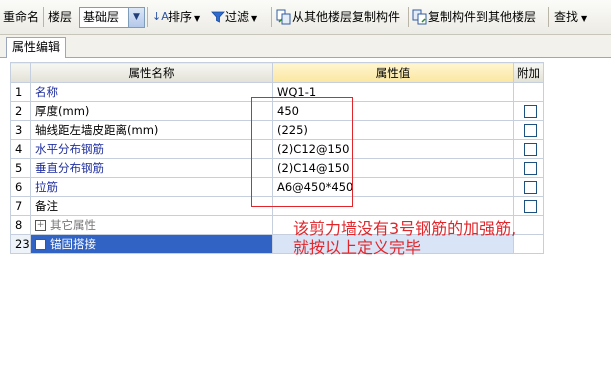 This screenshot has width=611, height=392. What do you see at coordinates (20, 92) in the screenshot?
I see `row-number: 1` at bounding box center [20, 92].